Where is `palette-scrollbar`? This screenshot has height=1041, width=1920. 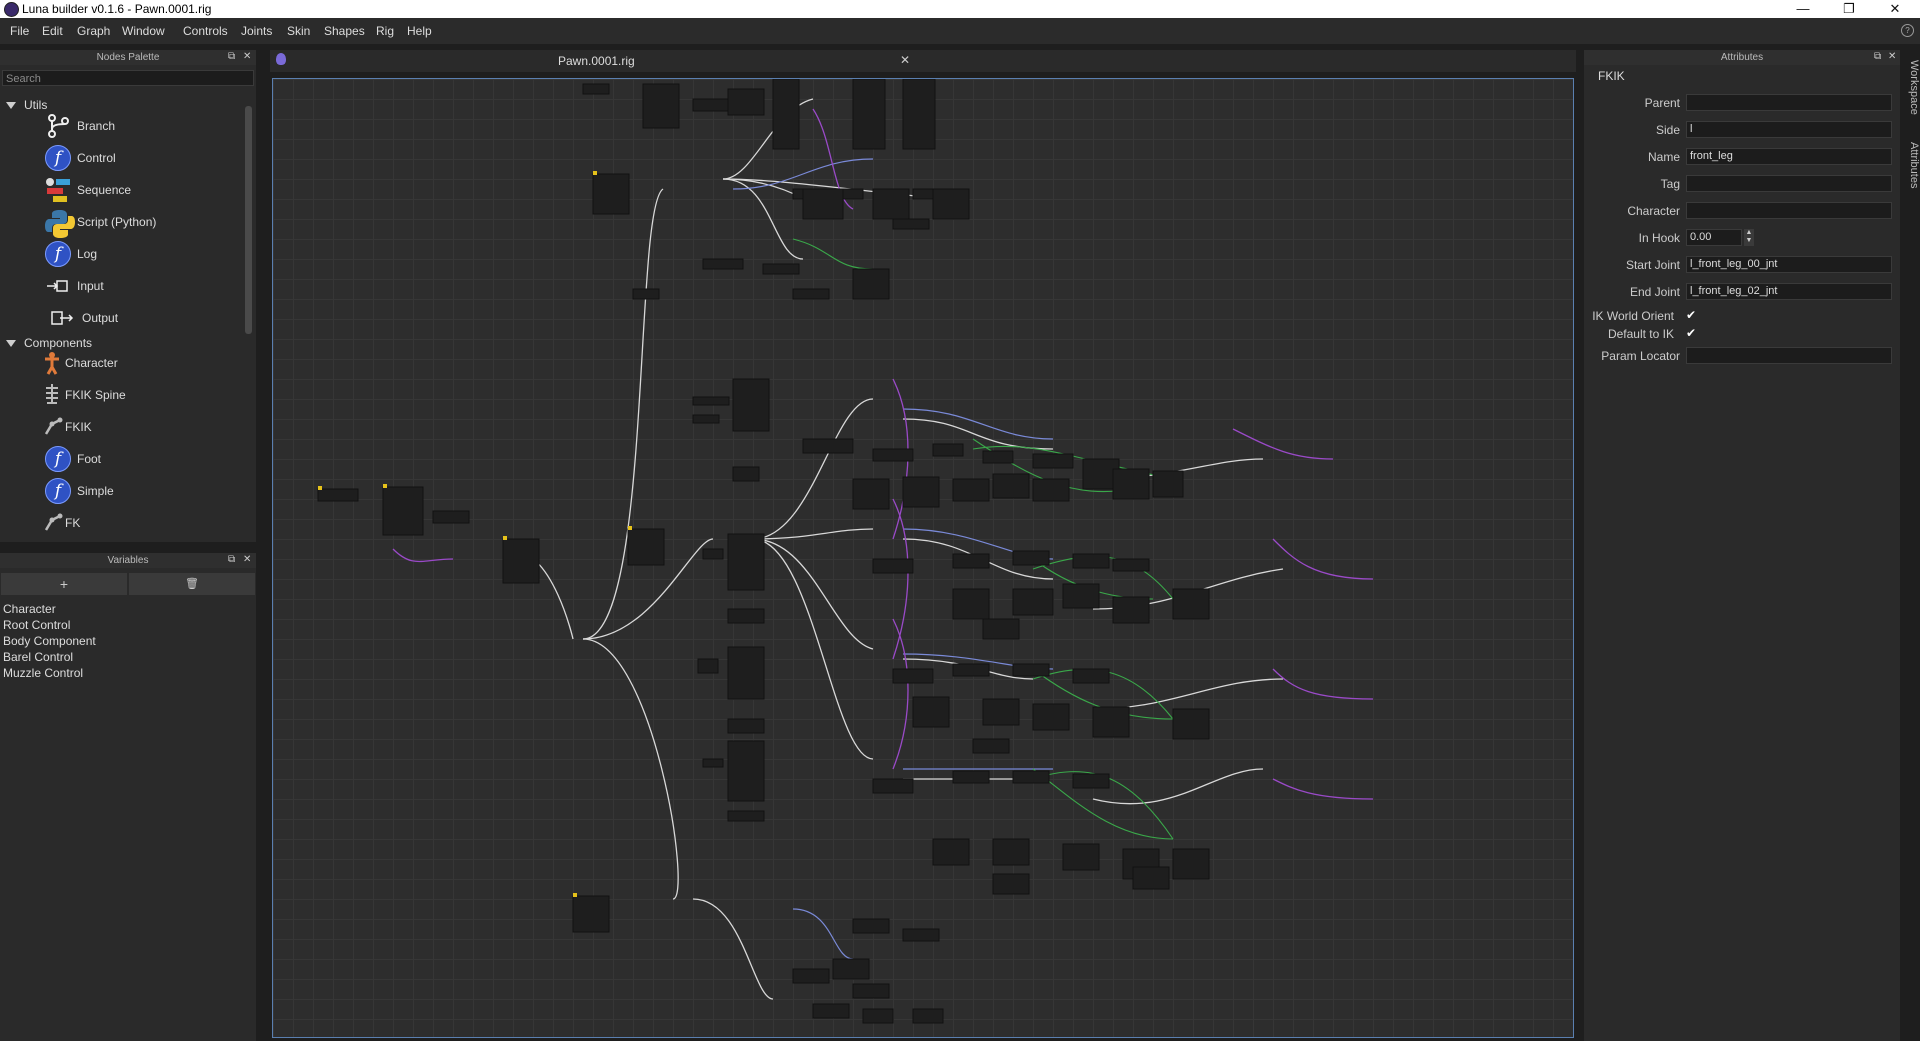
palette-scrollbar is located at coordinates (248, 316).